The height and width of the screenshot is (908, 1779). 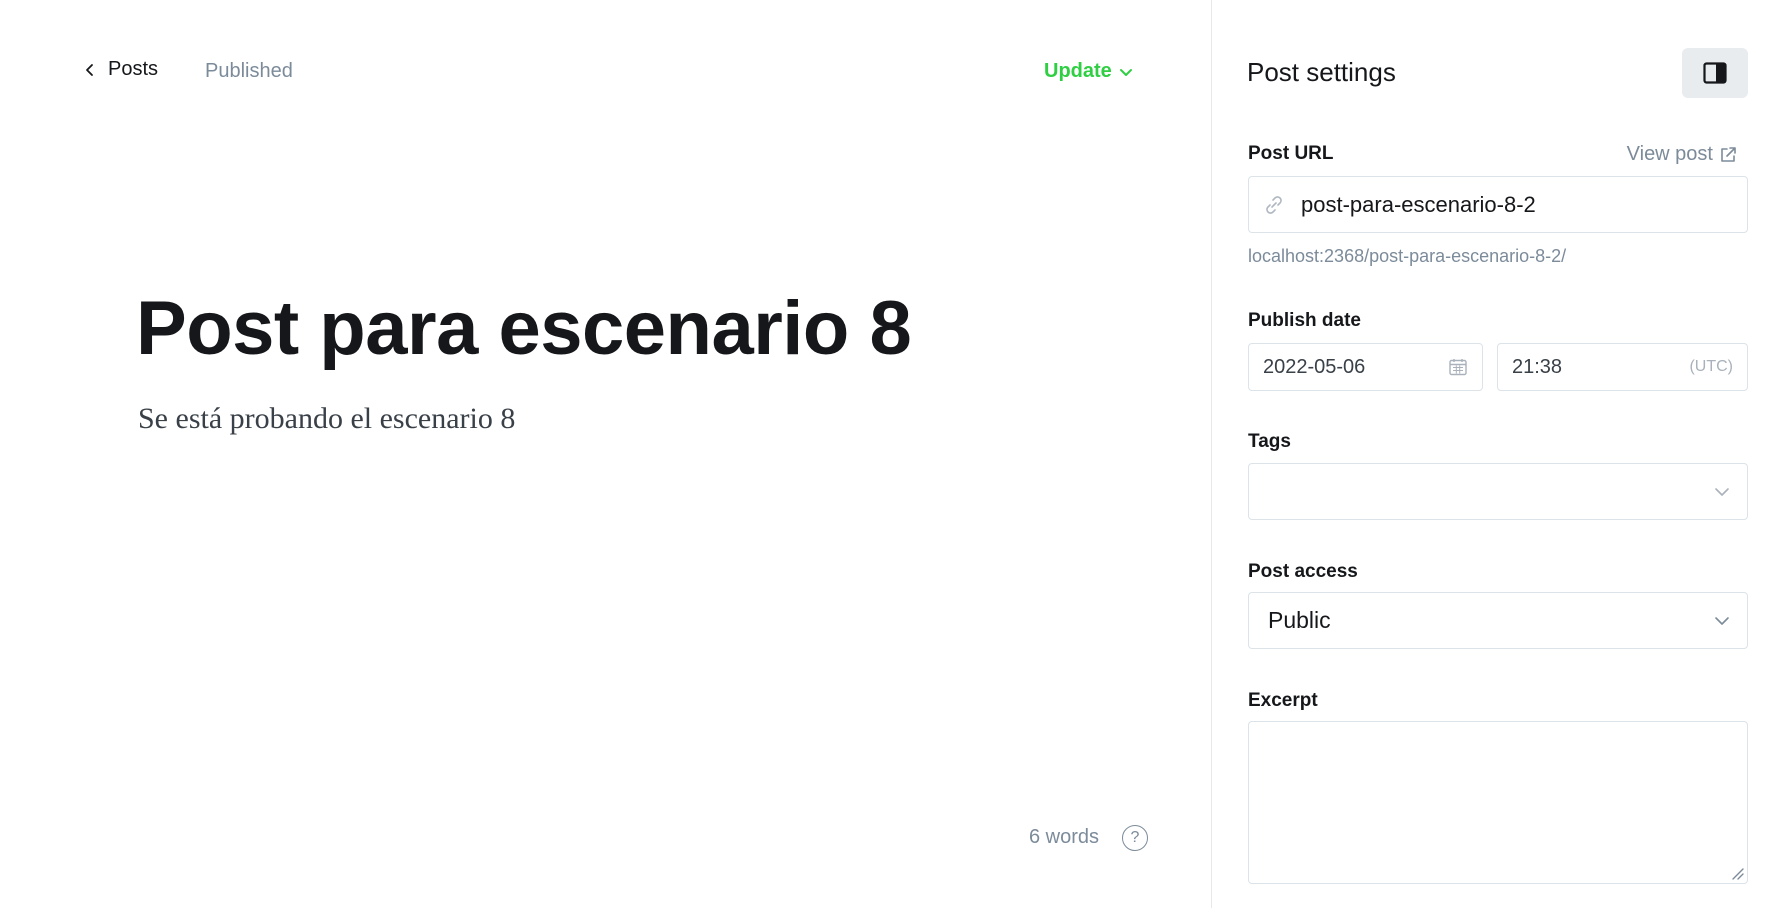 I want to click on post-url-input: post-para-escenario-8-2, so click(x=1498, y=204).